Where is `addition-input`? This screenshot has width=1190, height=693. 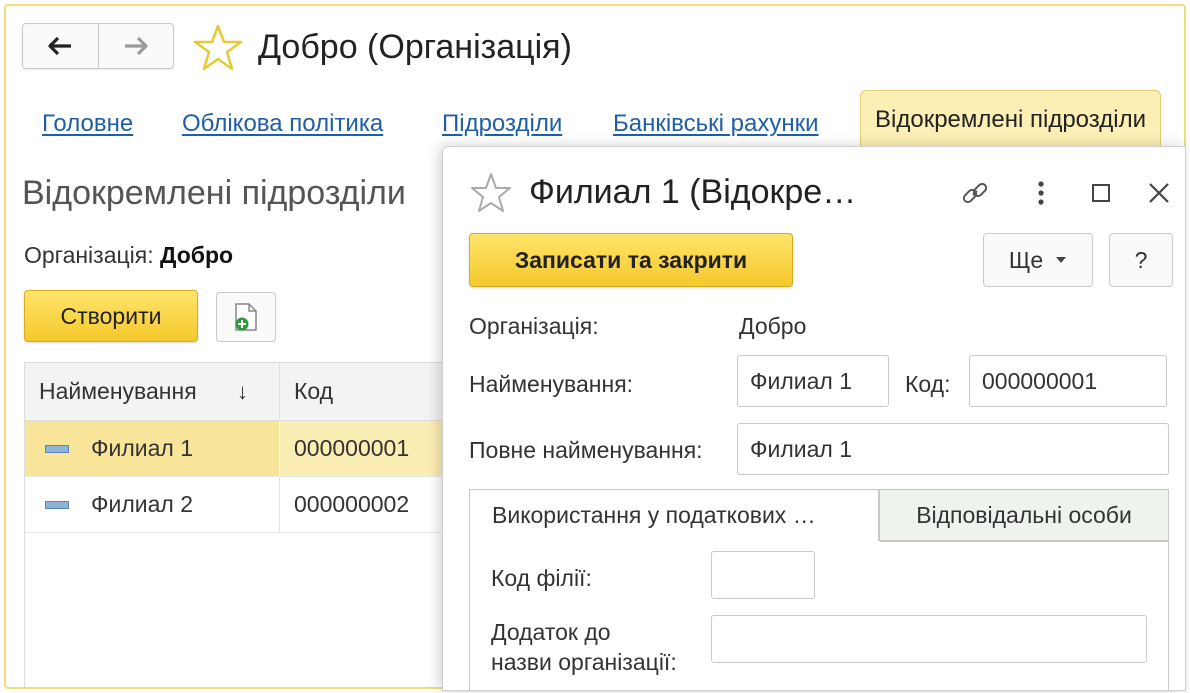
addition-input is located at coordinates (929, 639).